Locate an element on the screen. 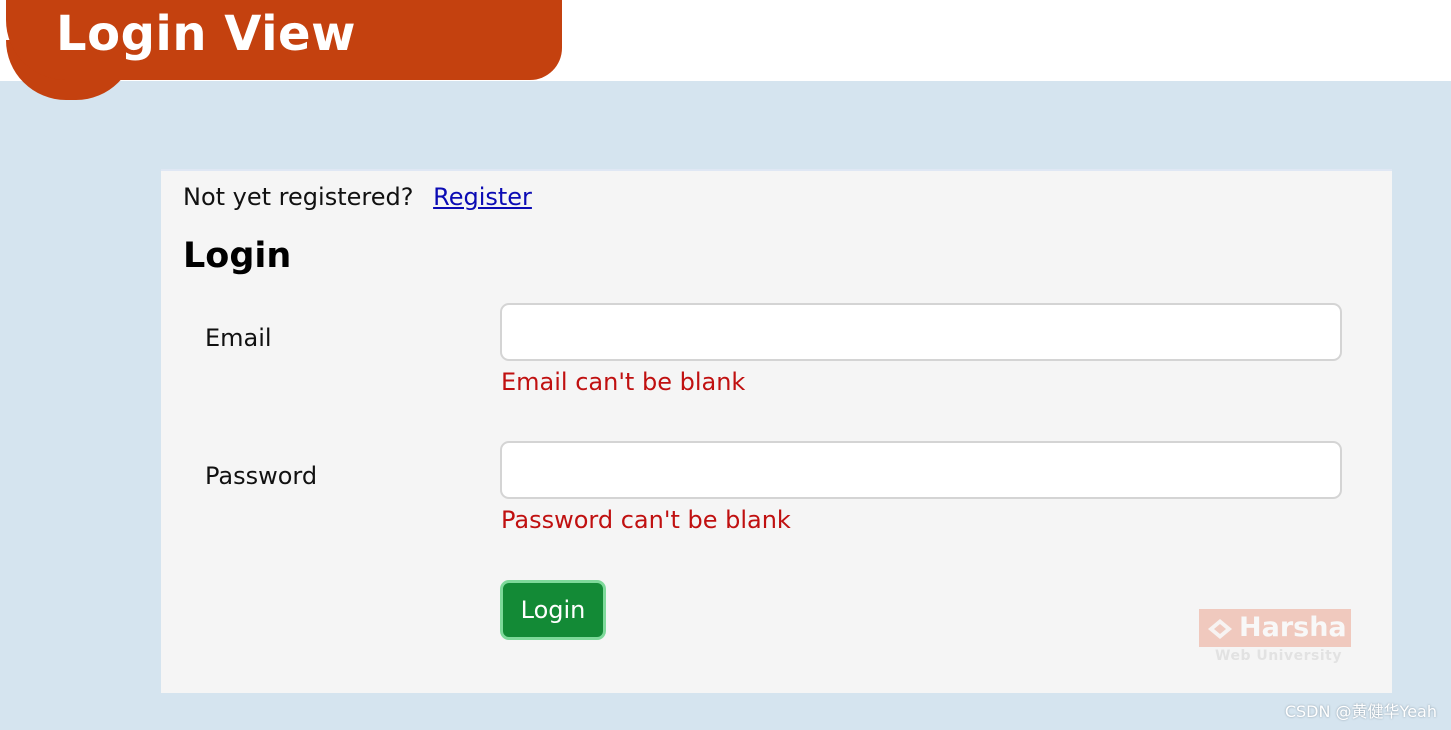 The width and height of the screenshot is (1451, 730). harsha-logo-icon is located at coordinates (1220, 629).